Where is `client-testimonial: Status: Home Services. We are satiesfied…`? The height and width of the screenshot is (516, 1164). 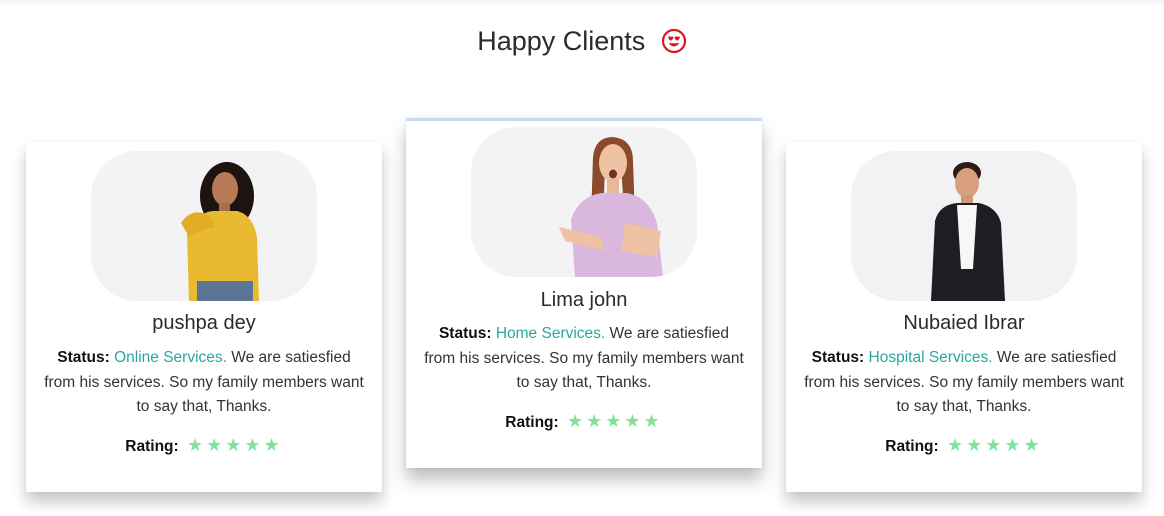
client-testimonial: Status: Home Services. We are satiesfied… is located at coordinates (584, 359).